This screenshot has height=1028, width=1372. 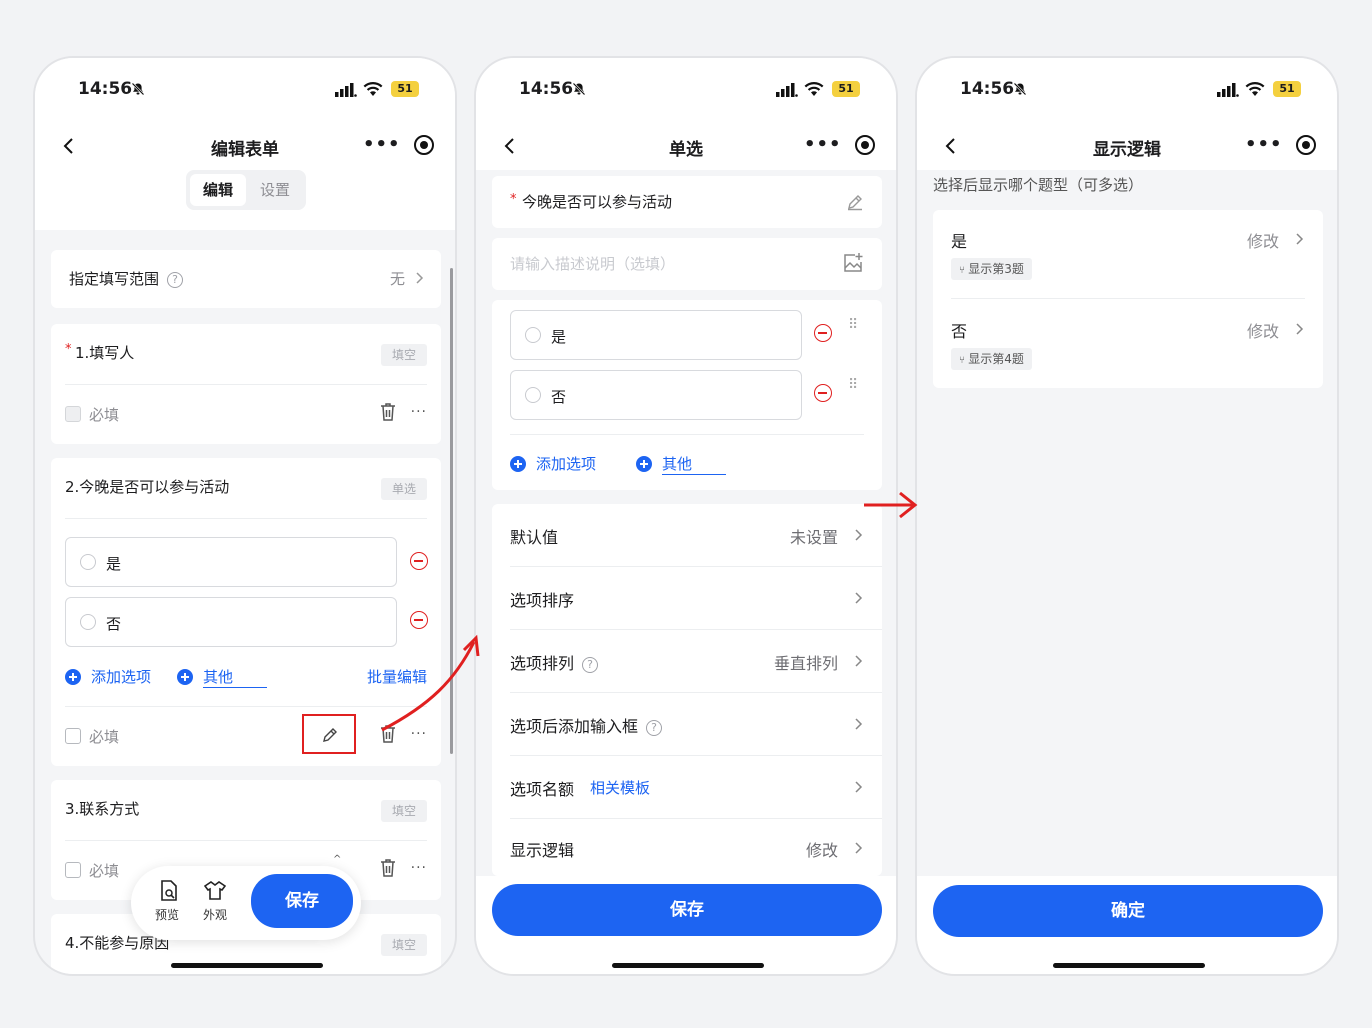 I want to click on related-template-link: 相关模板, so click(x=620, y=787).